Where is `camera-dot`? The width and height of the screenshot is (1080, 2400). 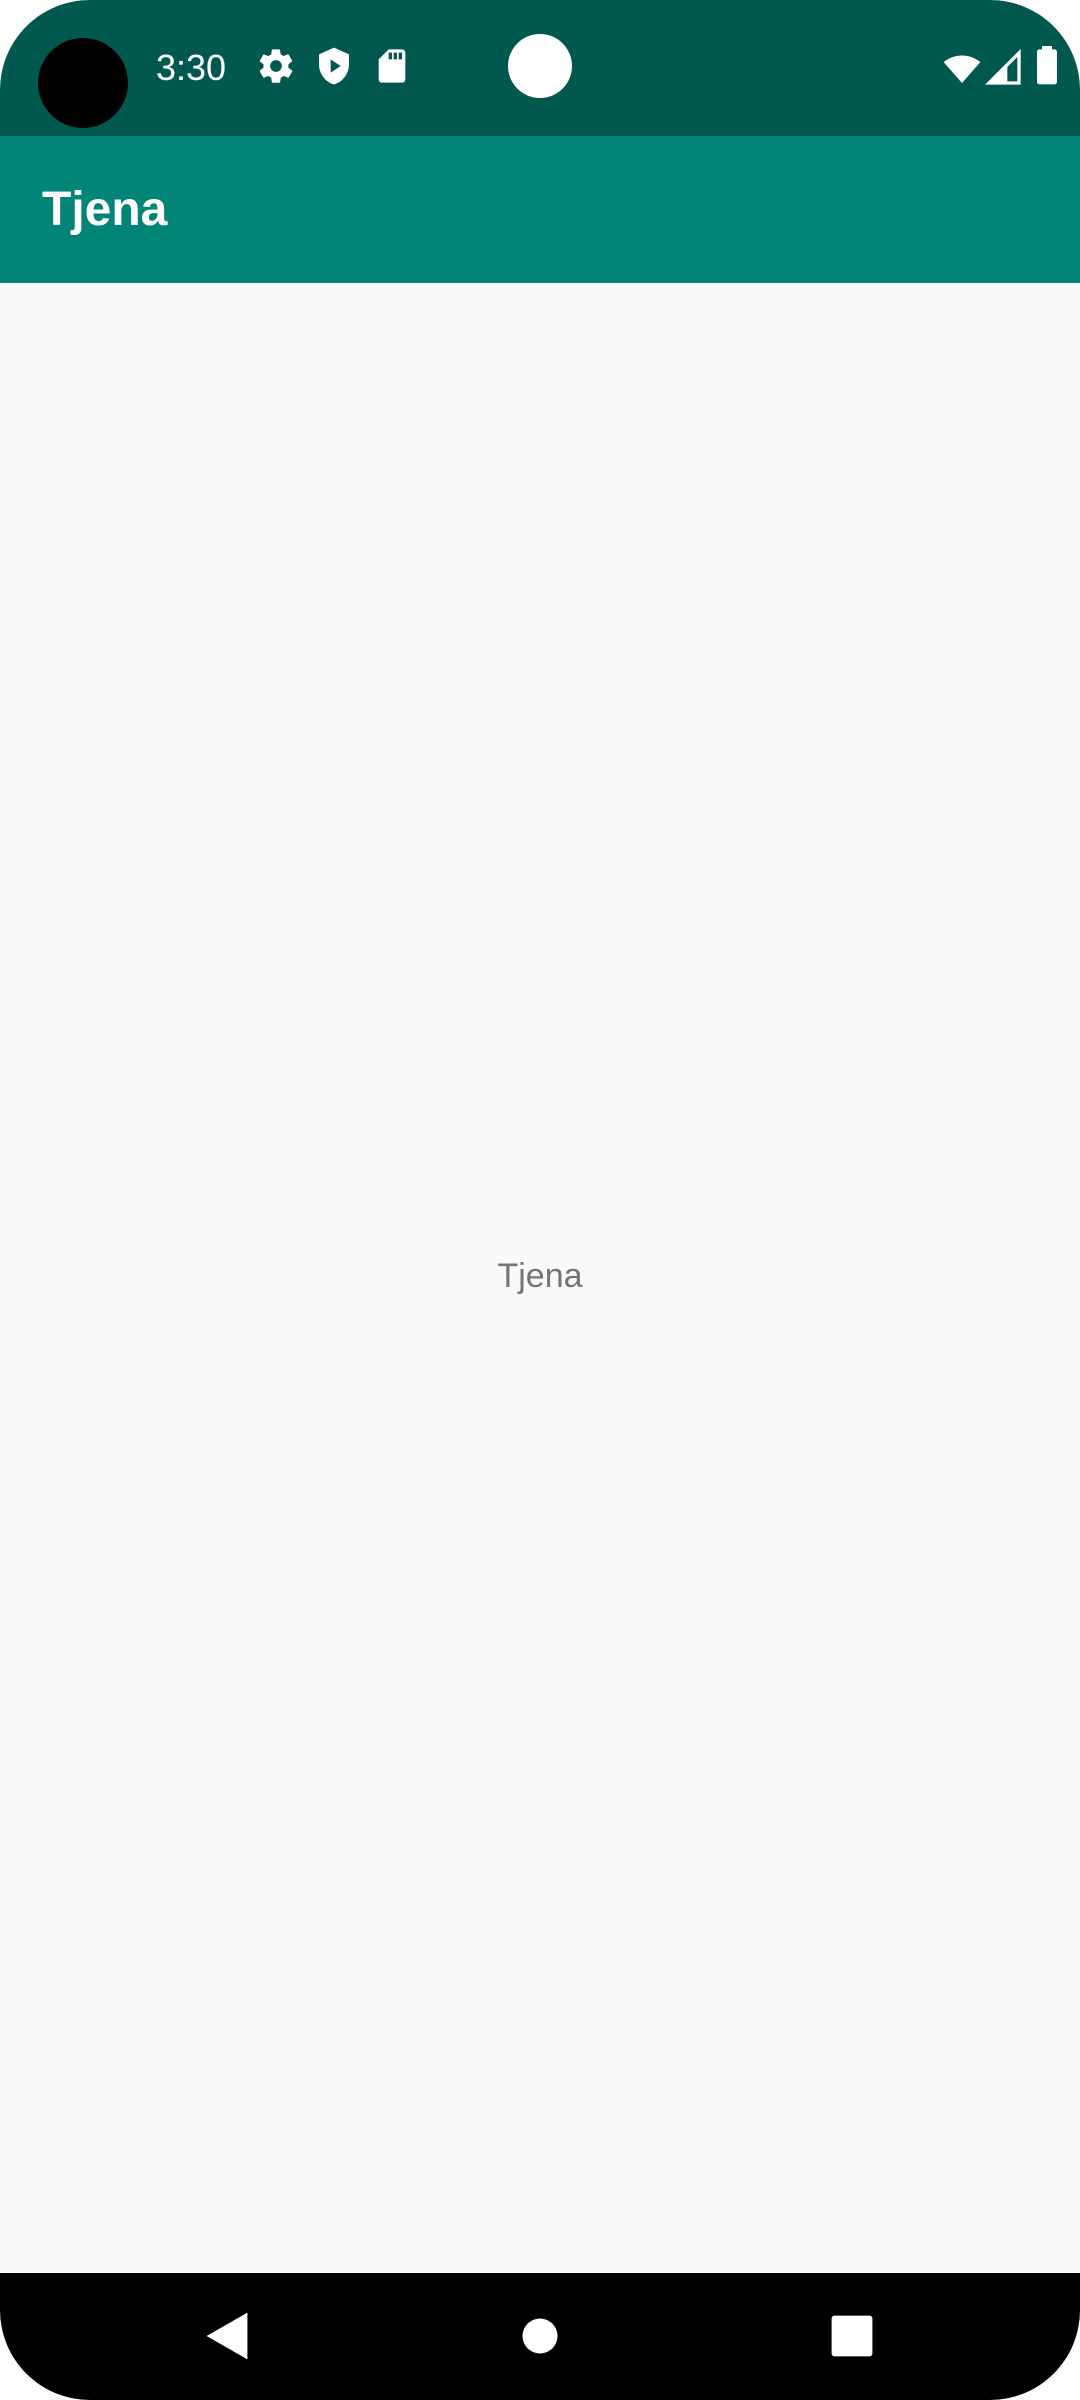
camera-dot is located at coordinates (540, 66).